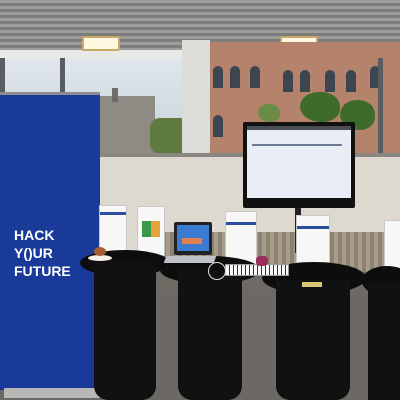  I want to click on logo-line: Y()UR, so click(33, 253).